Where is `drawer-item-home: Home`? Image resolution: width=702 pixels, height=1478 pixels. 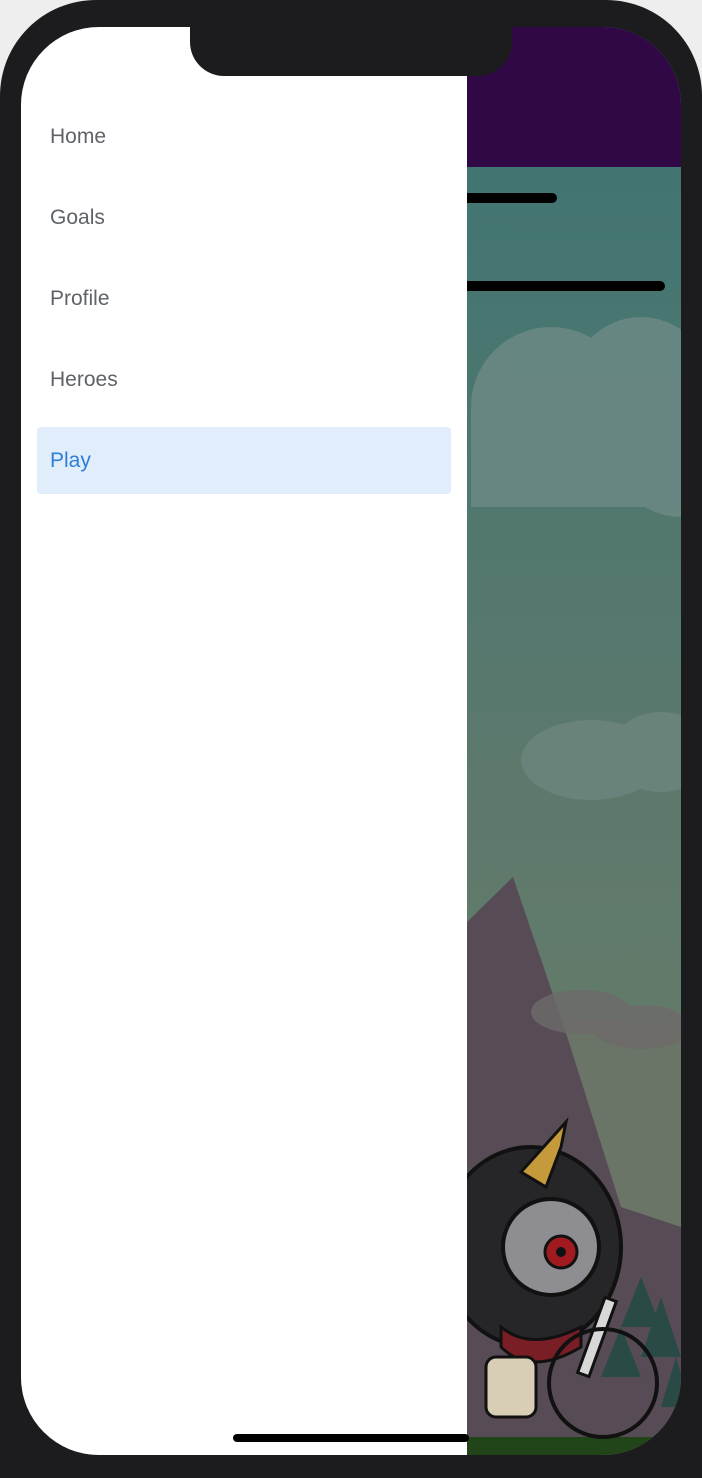 drawer-item-home: Home is located at coordinates (244, 136).